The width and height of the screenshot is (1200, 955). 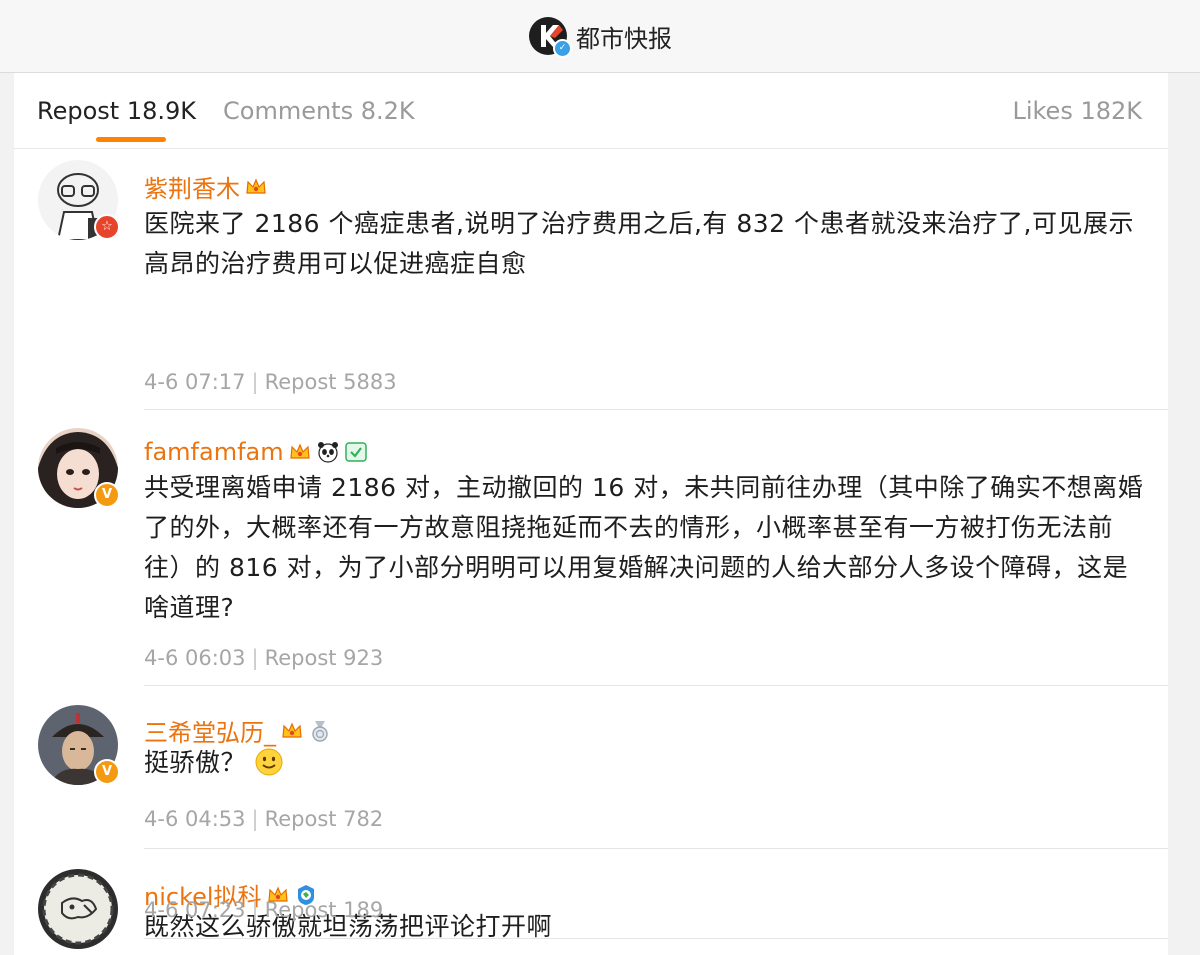 I want to click on account-header: ✓ 都市快报, so click(x=600, y=37).